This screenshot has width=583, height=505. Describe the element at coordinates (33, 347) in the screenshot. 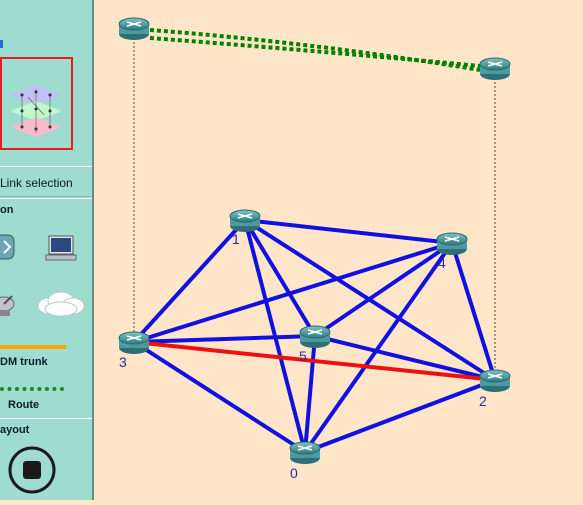

I see `wdm-trunk-swatch` at that location.